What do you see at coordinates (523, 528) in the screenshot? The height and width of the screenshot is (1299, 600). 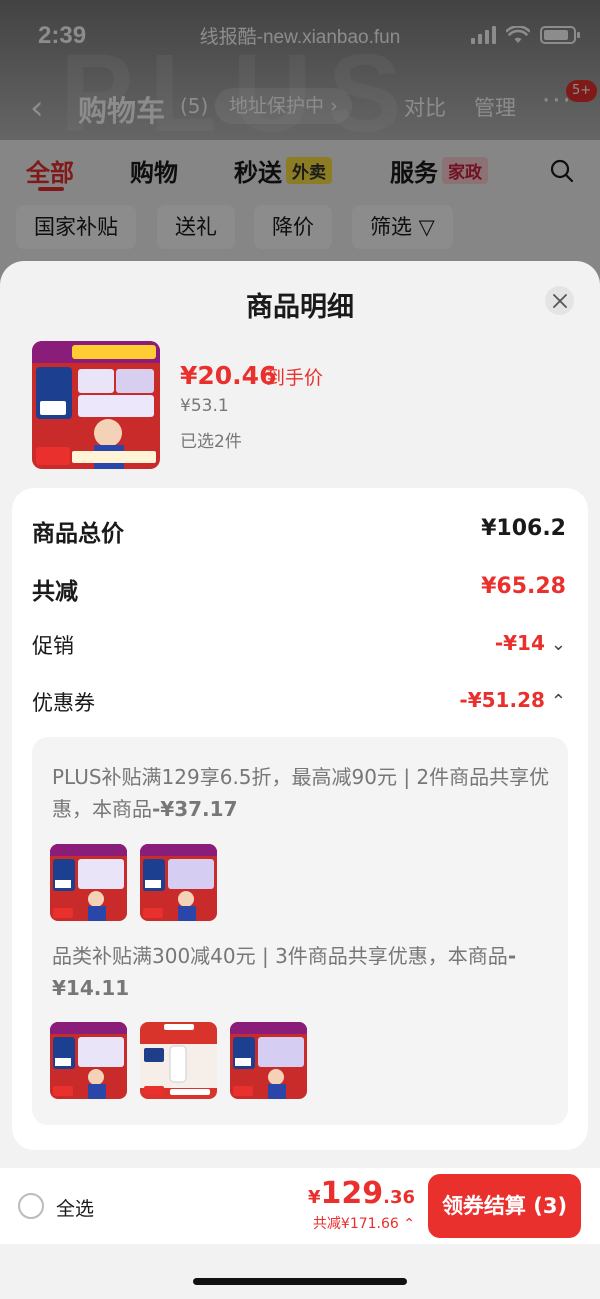 I see `total-value: ¥106.2` at bounding box center [523, 528].